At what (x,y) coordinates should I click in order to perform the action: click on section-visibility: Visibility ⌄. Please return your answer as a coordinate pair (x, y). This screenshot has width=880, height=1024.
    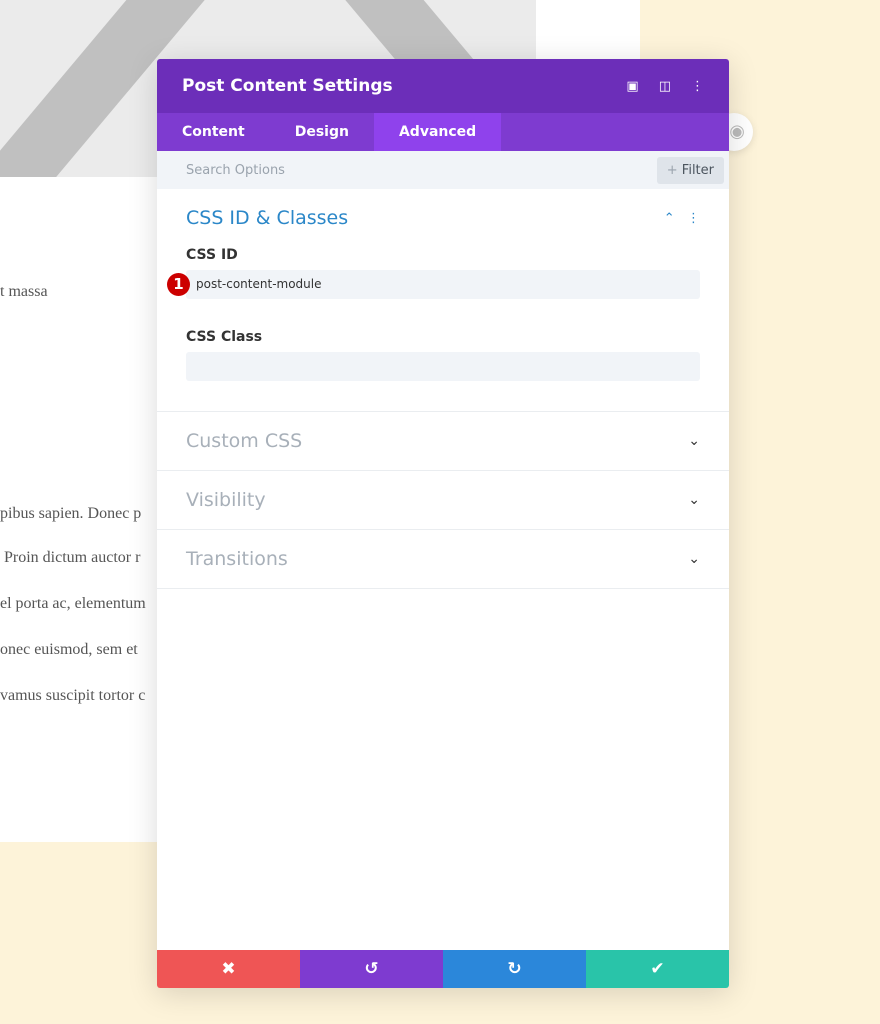
    Looking at the image, I should click on (443, 500).